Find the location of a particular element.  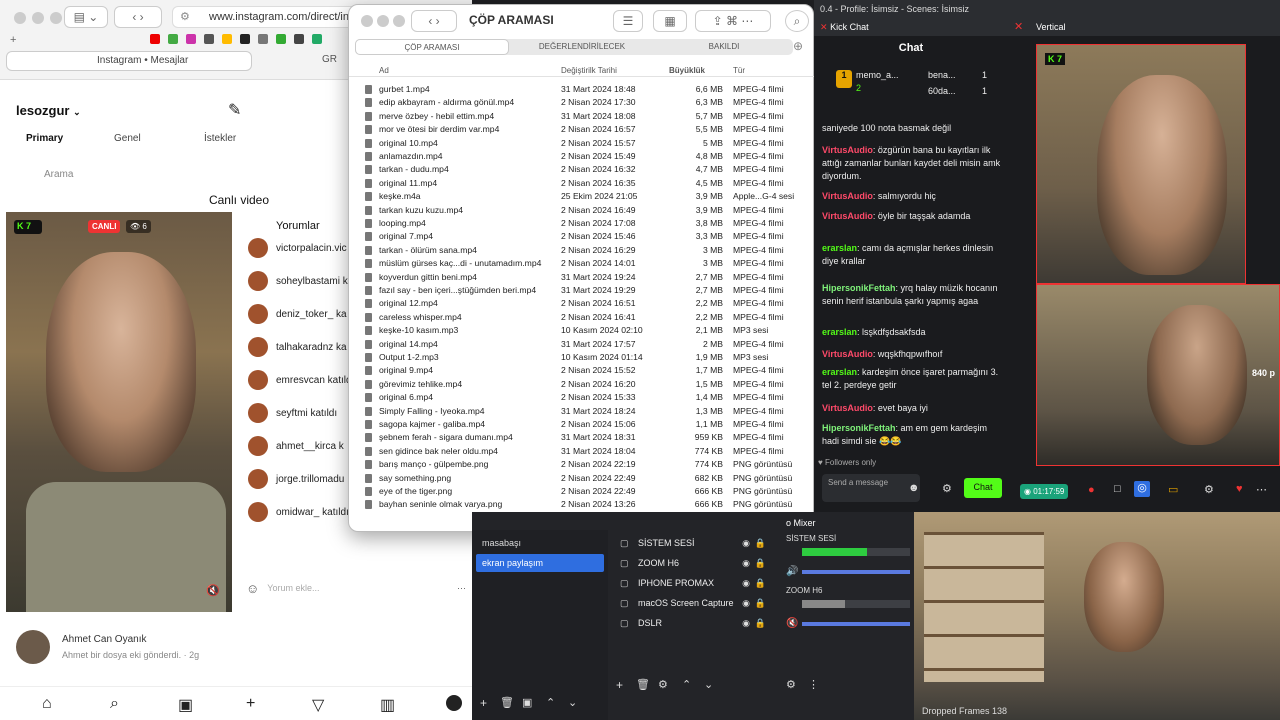

chat-username: HipersonikFettah is located at coordinates (859, 288).